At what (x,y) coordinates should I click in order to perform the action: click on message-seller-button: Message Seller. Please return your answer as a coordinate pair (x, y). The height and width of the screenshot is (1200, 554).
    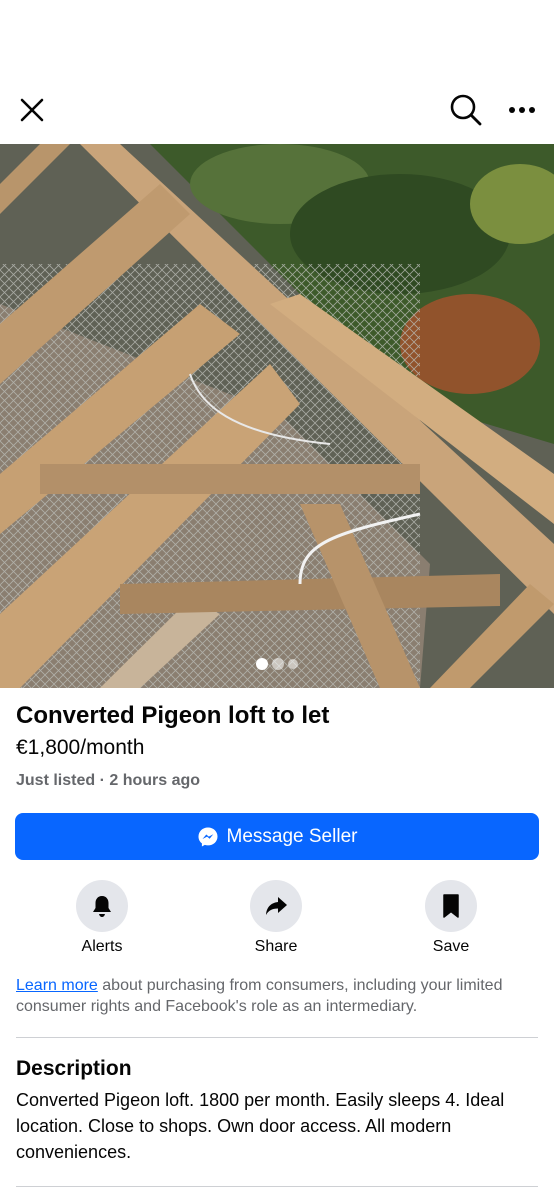
    Looking at the image, I should click on (277, 836).